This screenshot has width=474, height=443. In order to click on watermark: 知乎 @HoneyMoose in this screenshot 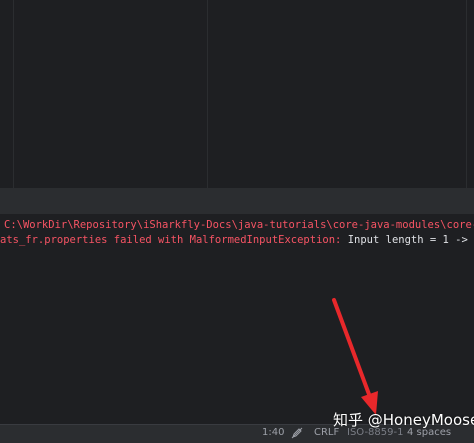, I will do `click(403, 420)`.